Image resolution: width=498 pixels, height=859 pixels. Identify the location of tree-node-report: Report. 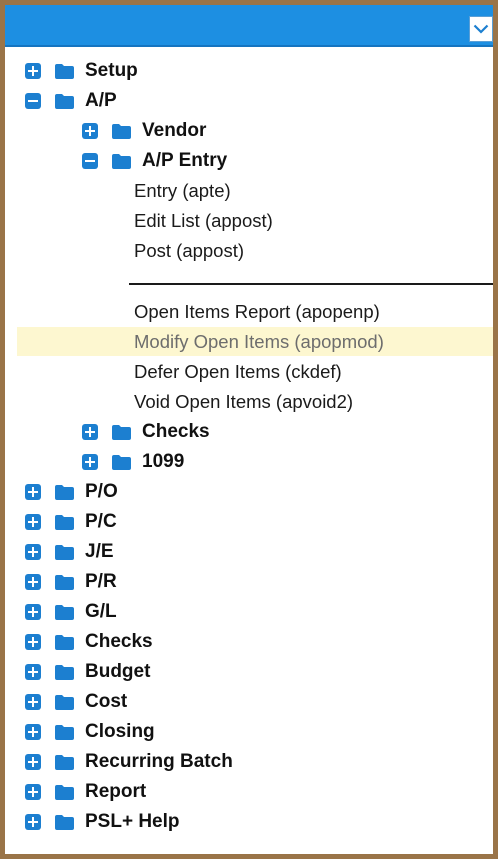
(85, 792).